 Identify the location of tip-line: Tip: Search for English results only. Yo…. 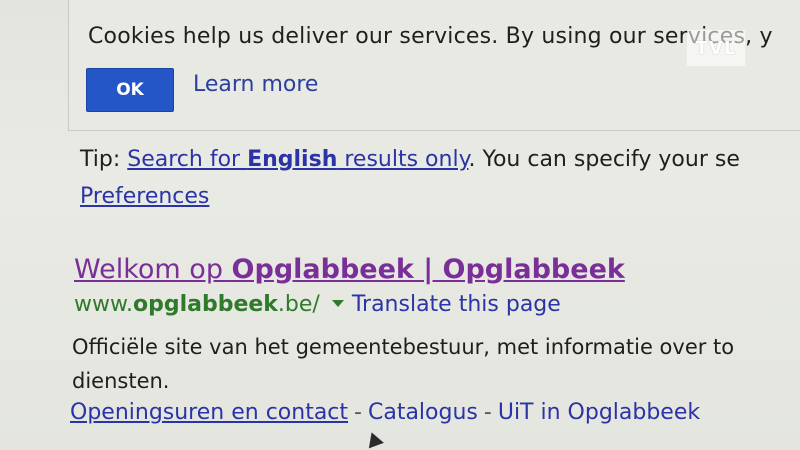
(410, 159).